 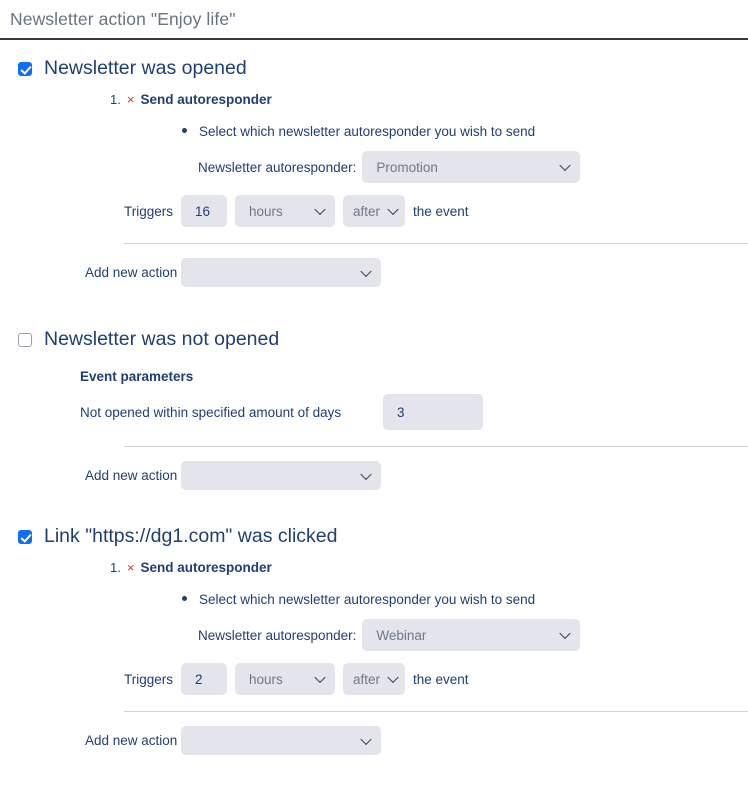 What do you see at coordinates (25, 537) in the screenshot?
I see `checkbox-link-was-clicked` at bounding box center [25, 537].